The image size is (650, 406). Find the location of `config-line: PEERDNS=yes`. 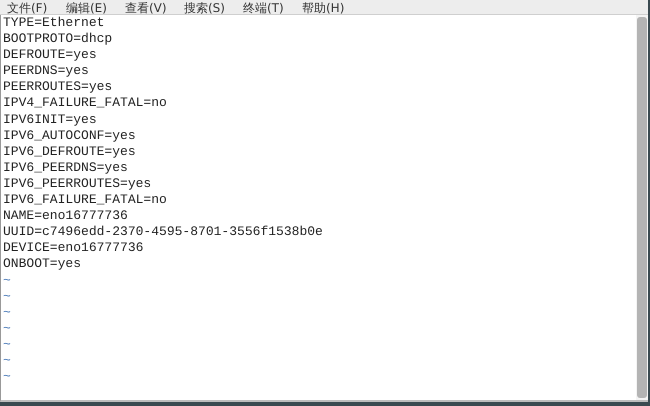

config-line: PEERDNS=yes is located at coordinates (46, 71).